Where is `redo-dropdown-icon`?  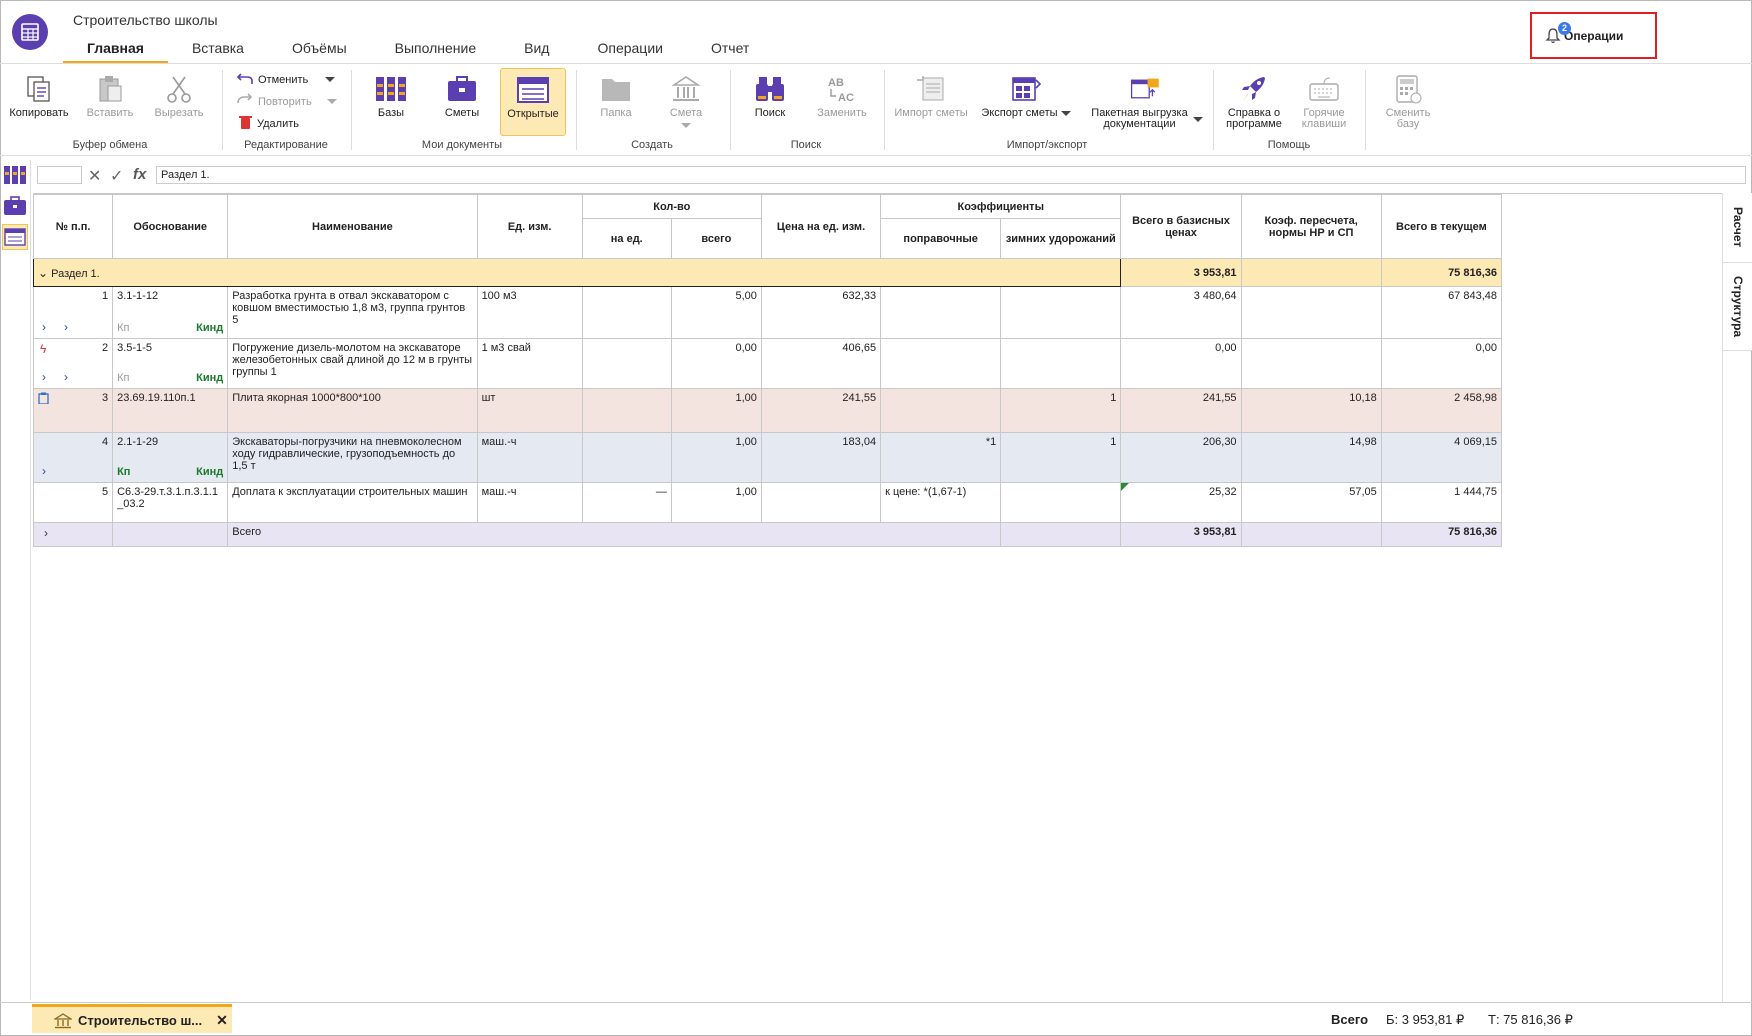
redo-dropdown-icon is located at coordinates (331, 101).